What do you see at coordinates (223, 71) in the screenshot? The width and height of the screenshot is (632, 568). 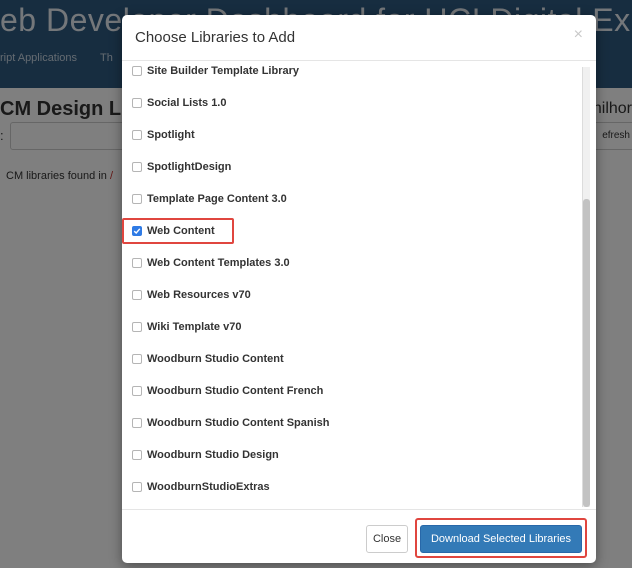 I see `library-label: Site Builder Template Library` at bounding box center [223, 71].